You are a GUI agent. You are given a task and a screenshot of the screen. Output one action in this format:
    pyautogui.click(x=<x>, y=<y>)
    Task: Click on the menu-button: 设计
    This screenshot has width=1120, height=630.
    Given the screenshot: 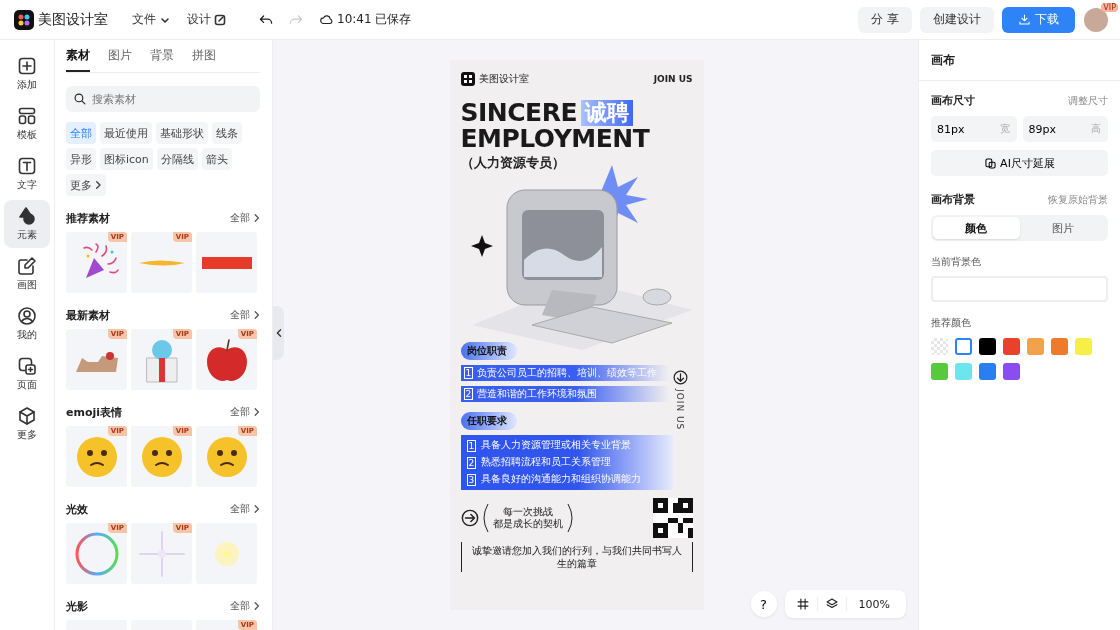 What is the action you would take?
    pyautogui.click(x=206, y=19)
    